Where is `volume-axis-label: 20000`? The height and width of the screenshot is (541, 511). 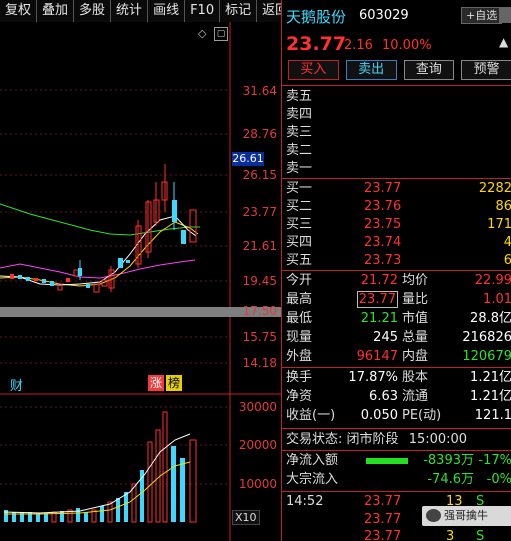 volume-axis-label: 20000 is located at coordinates (257, 445).